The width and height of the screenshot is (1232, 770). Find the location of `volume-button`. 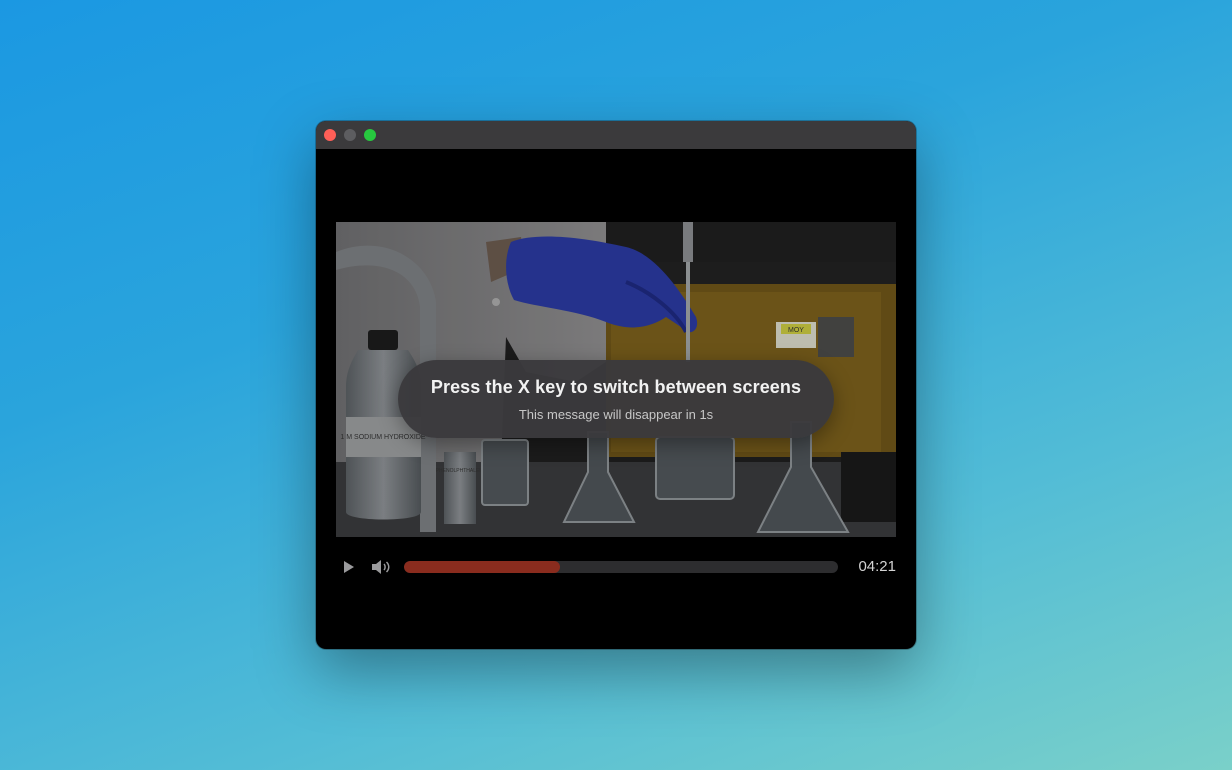

volume-button is located at coordinates (381, 567).